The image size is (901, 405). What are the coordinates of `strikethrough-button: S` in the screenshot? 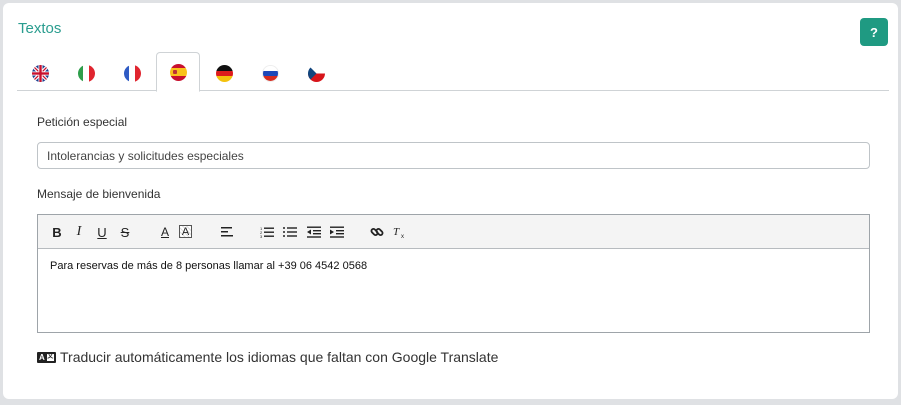 It's located at (125, 232).